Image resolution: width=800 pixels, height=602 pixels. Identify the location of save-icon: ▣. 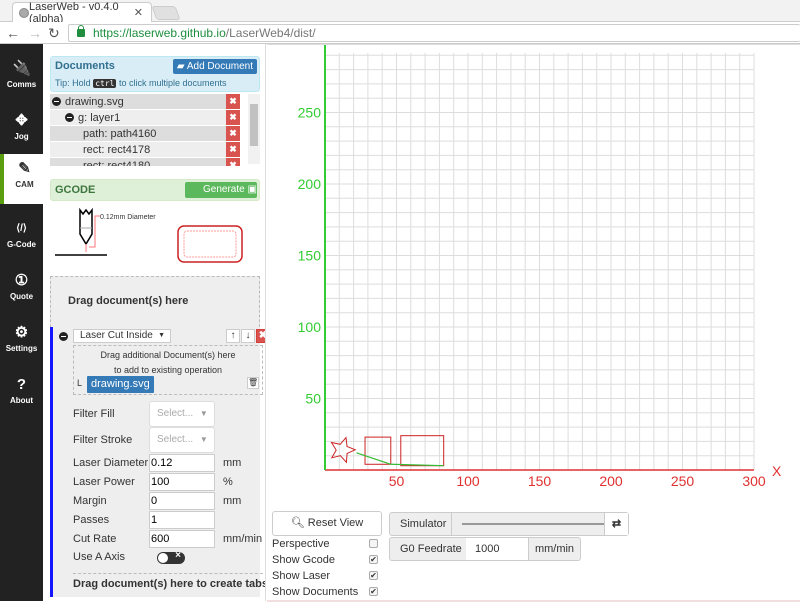
(251, 189).